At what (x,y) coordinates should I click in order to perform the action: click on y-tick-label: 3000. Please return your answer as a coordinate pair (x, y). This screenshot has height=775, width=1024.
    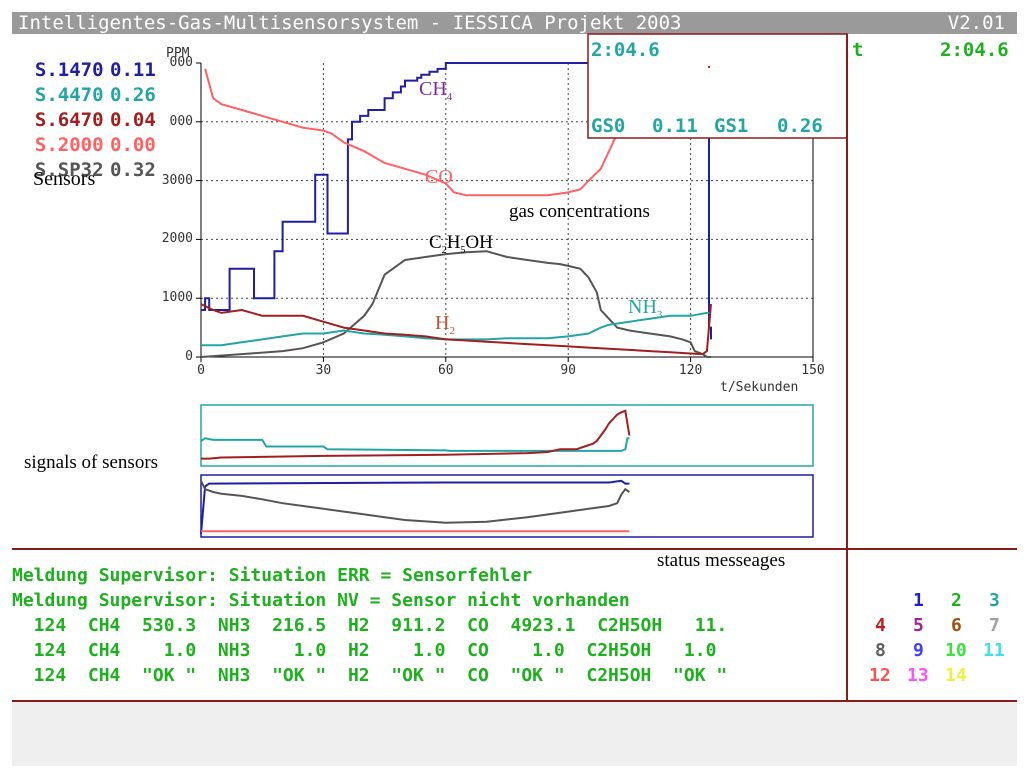
    Looking at the image, I should click on (177, 180).